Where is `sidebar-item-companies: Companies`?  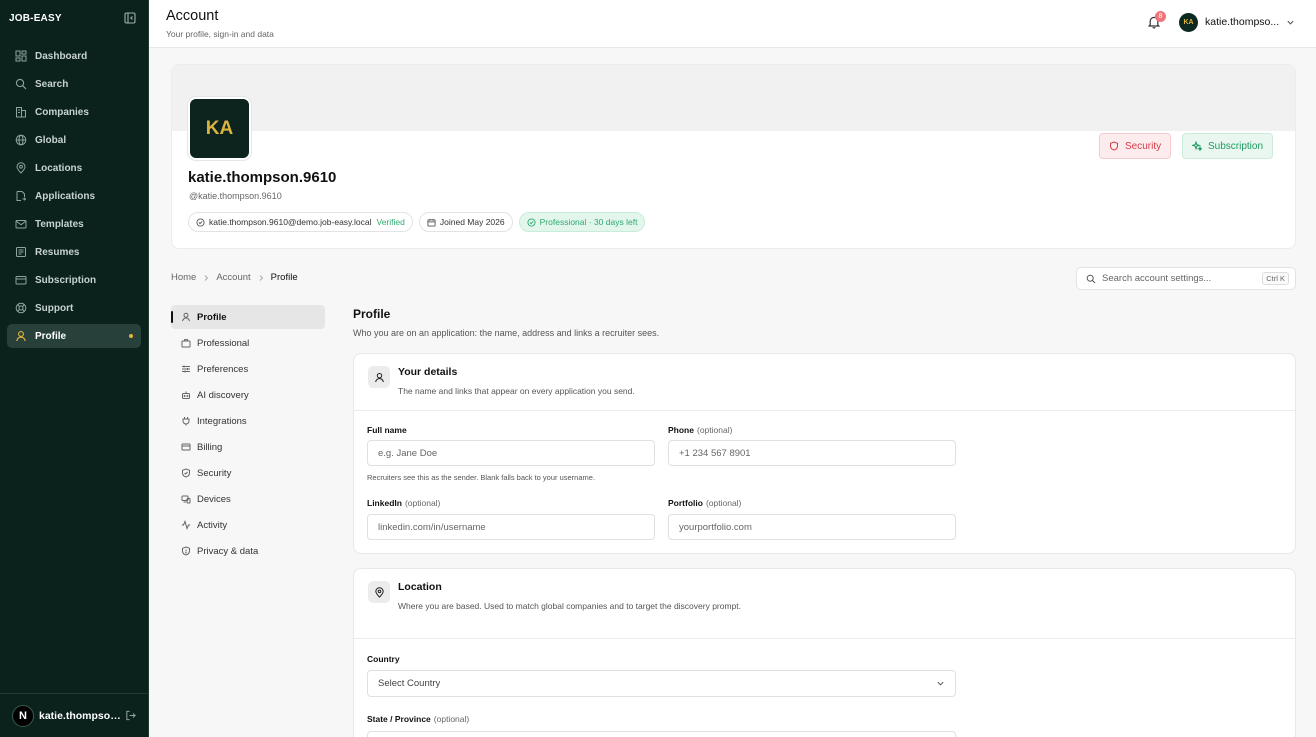 sidebar-item-companies: Companies is located at coordinates (74, 112).